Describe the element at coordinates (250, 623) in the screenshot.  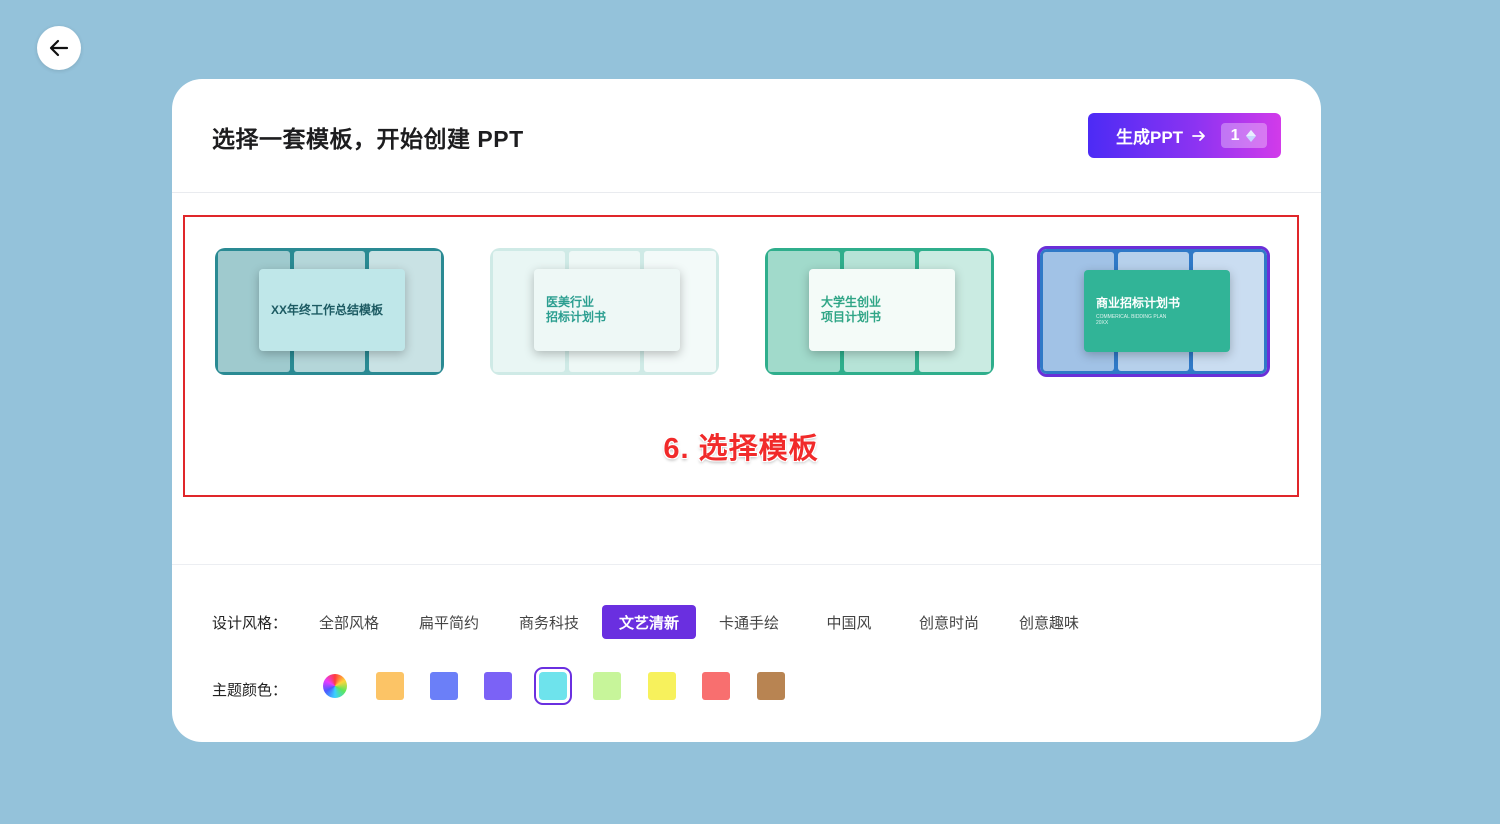
I see `style-filter-label: 设计风格：` at that location.